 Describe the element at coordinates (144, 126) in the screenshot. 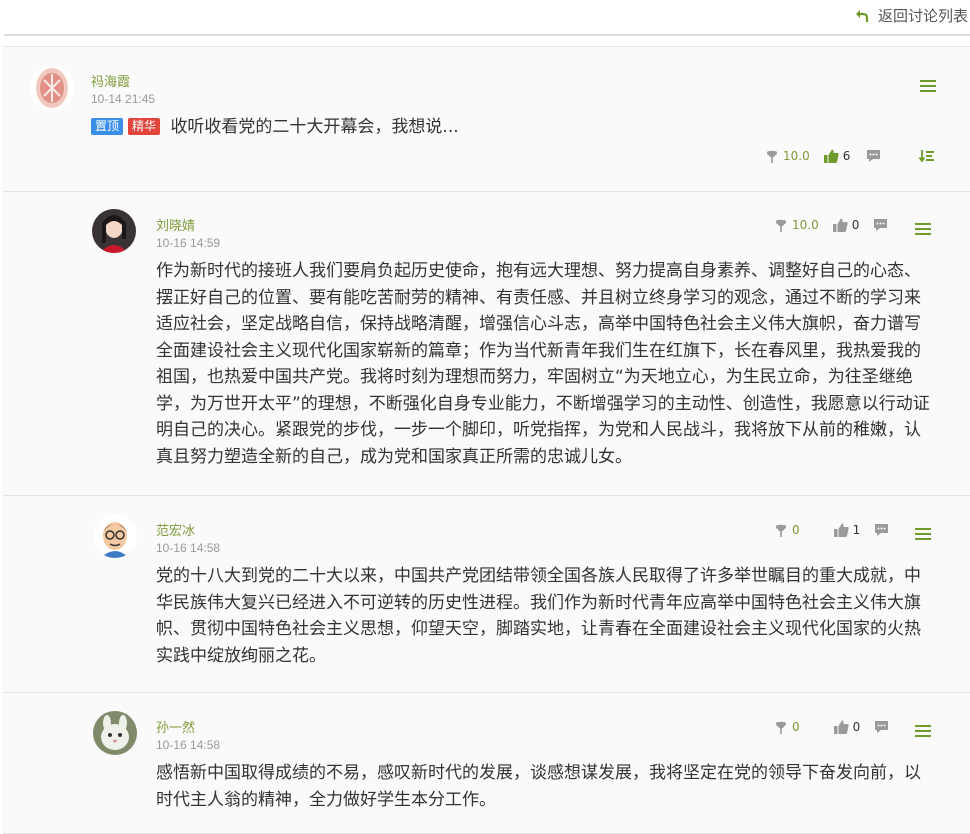

I see `featured-badge: 精华` at that location.